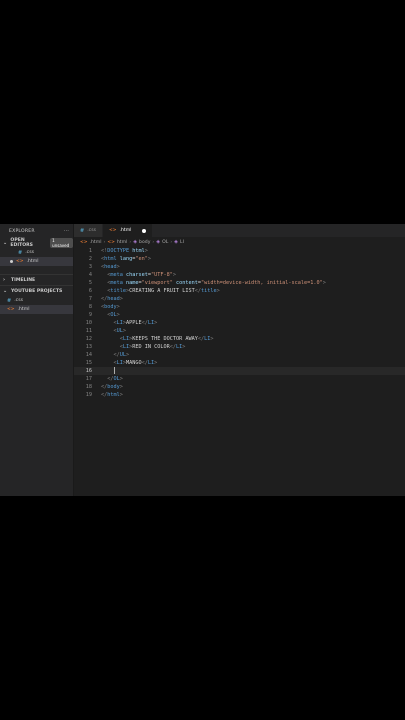 Image resolution: width=405 pixels, height=720 pixels. I want to click on code-token: APPLE, so click(134, 323).